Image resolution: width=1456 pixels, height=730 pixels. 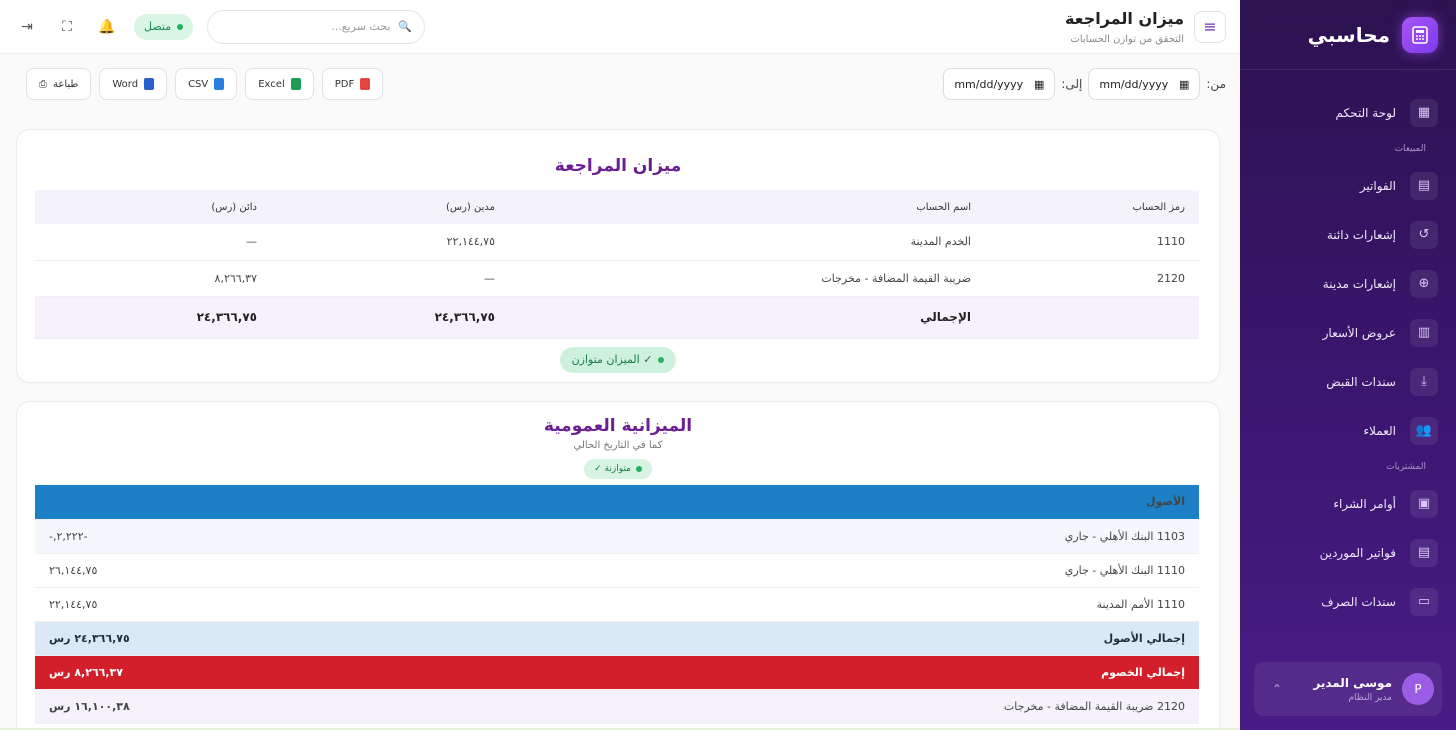 I want to click on excel-icon, so click(x=295, y=84).